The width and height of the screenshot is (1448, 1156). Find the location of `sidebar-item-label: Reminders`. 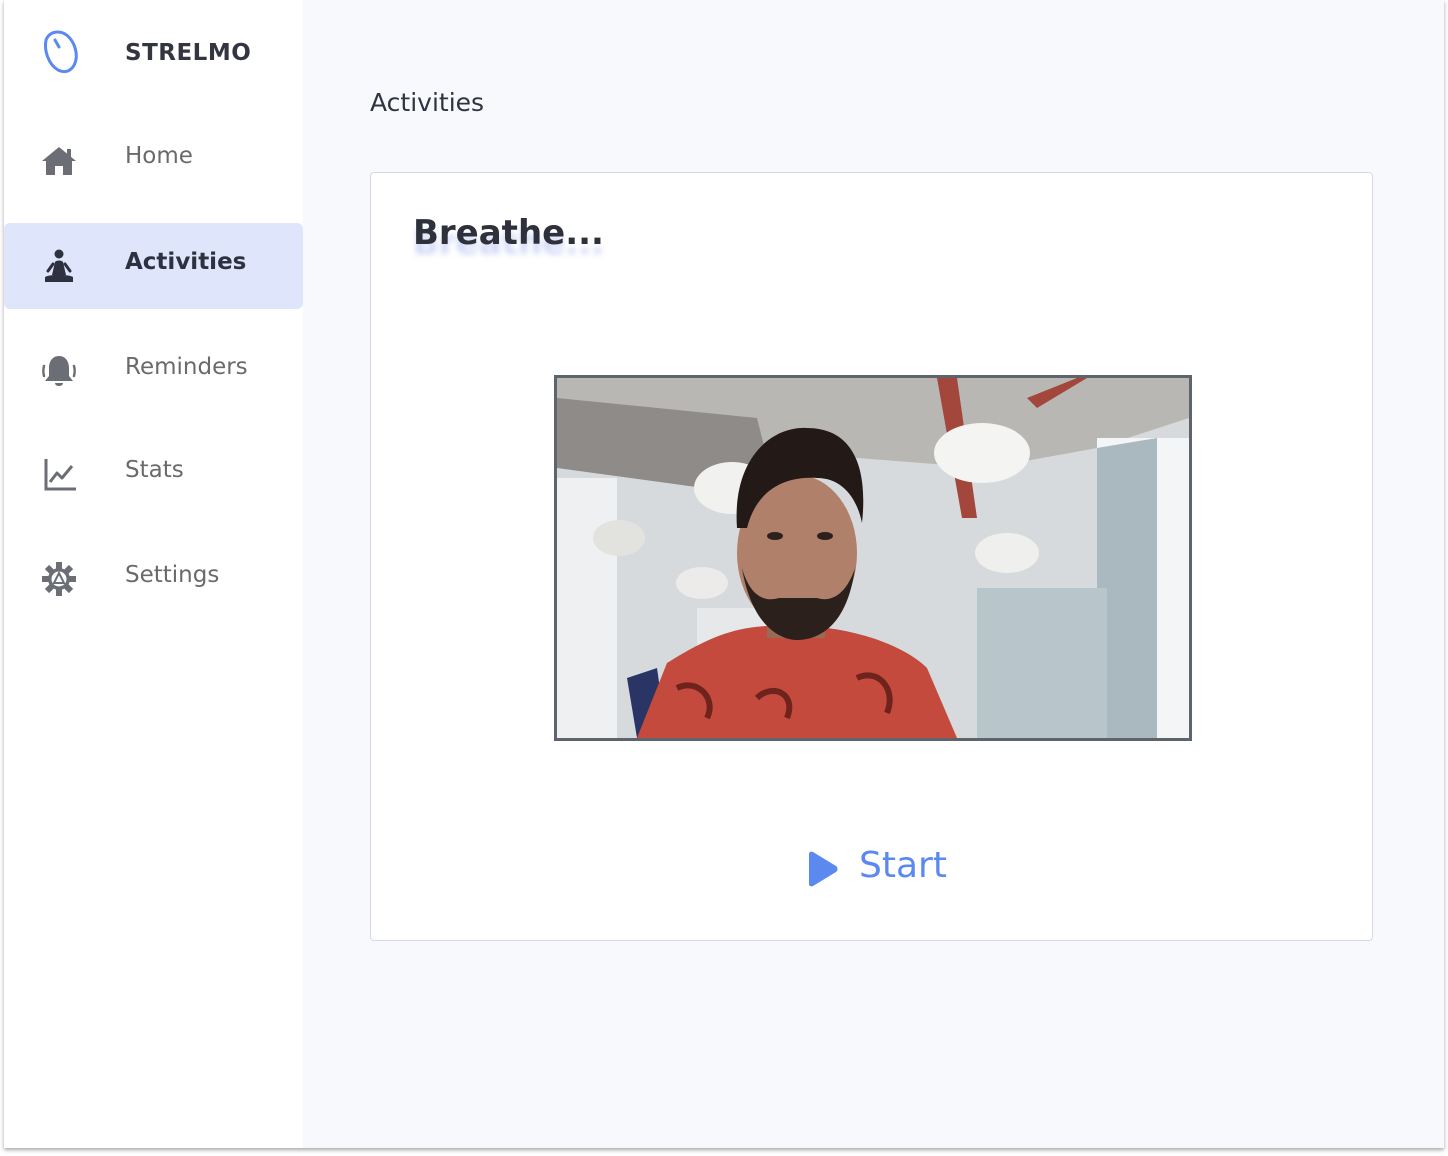

sidebar-item-label: Reminders is located at coordinates (186, 367).